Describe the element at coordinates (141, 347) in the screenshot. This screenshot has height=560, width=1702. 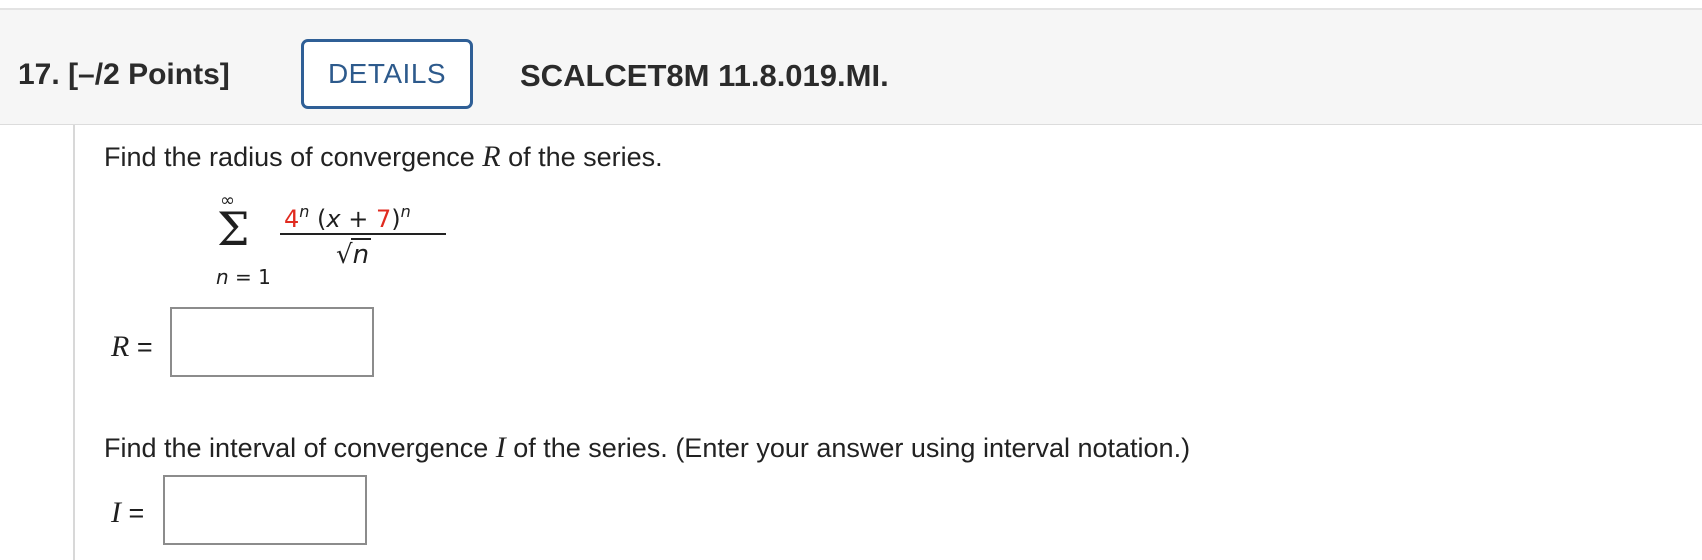
I see `radius-label-eq: =` at that location.